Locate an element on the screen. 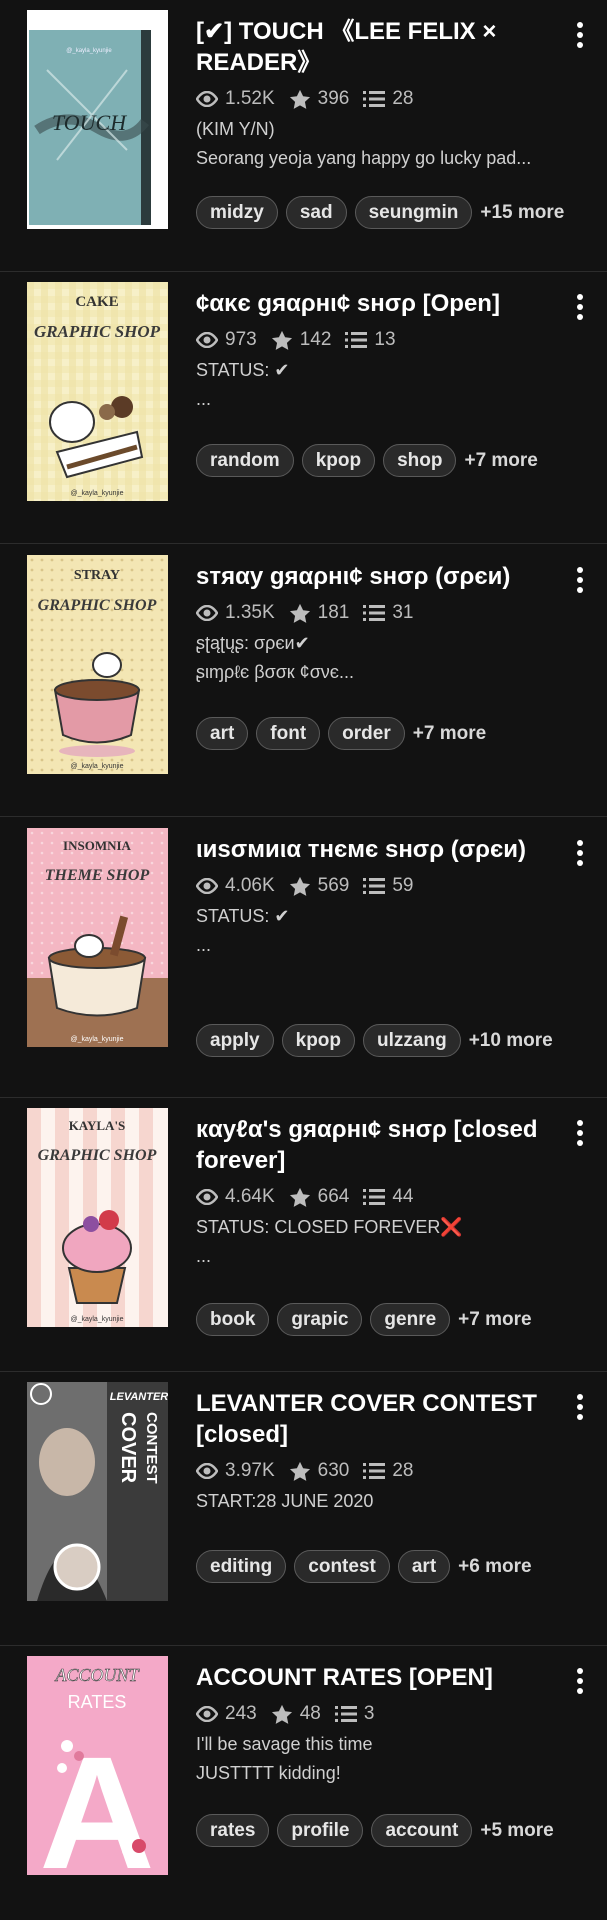 Image resolution: width=607 pixels, height=1920 pixels. tag: apply is located at coordinates (235, 1040).